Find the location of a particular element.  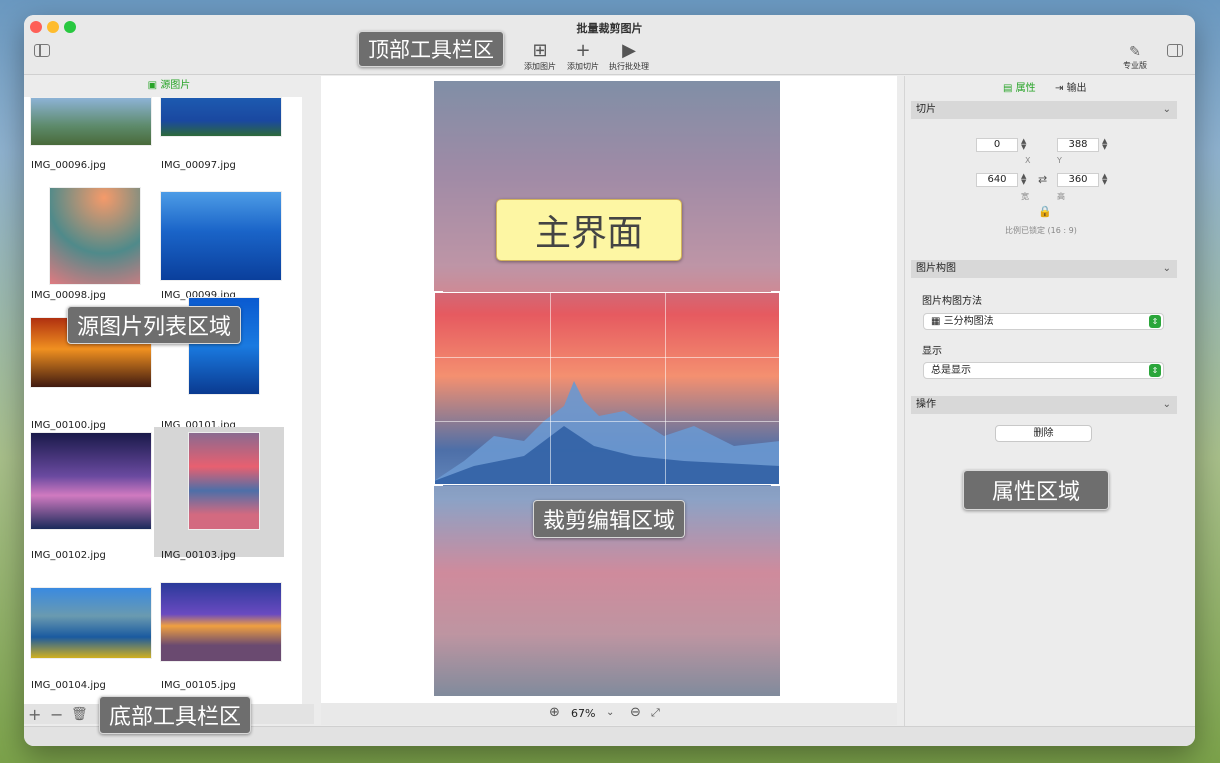

section-slice: 切片 ⌄ is located at coordinates (1044, 110).